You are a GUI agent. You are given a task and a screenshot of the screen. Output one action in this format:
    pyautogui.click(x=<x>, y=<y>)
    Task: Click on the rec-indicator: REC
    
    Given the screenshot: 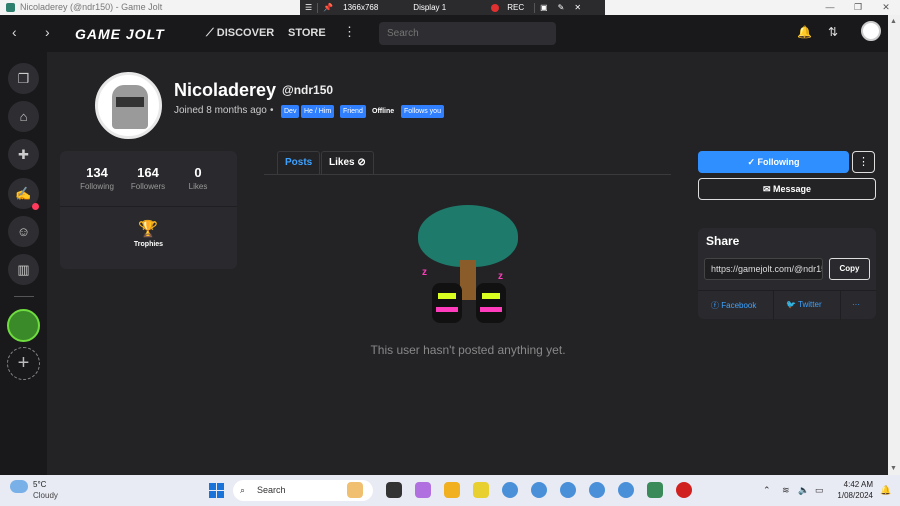 What is the action you would take?
    pyautogui.click(x=507, y=7)
    